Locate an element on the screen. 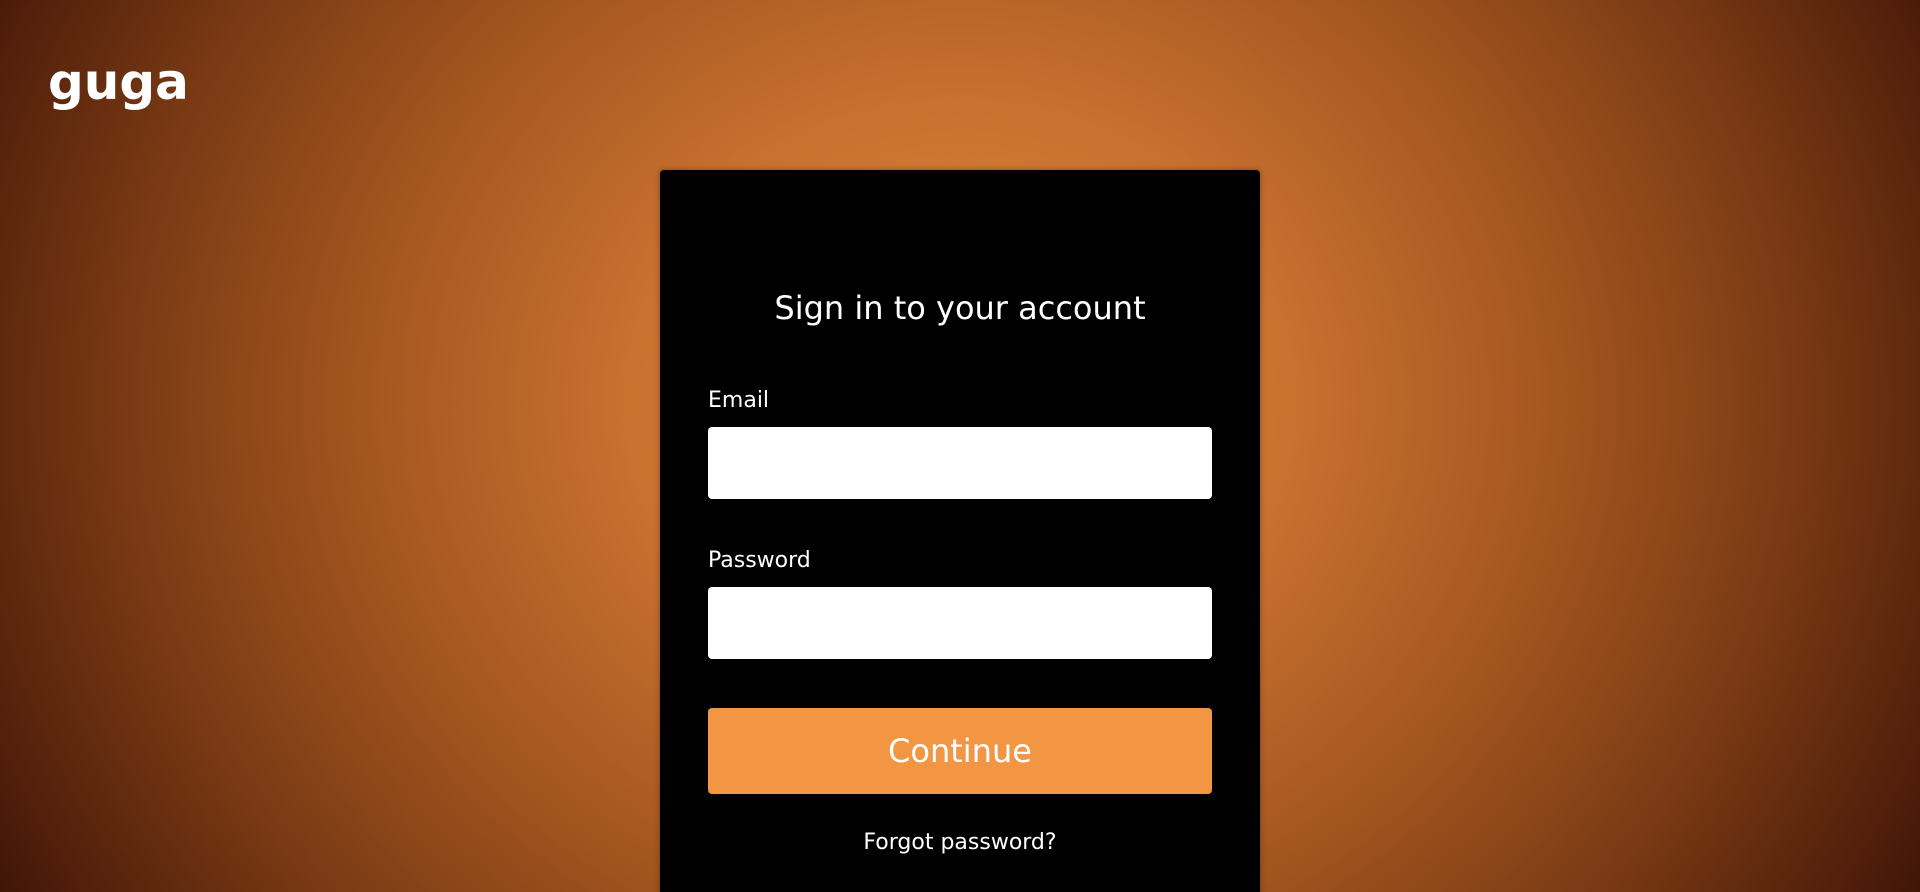 This screenshot has width=1920, height=892. brand-logo: guga is located at coordinates (118, 82).